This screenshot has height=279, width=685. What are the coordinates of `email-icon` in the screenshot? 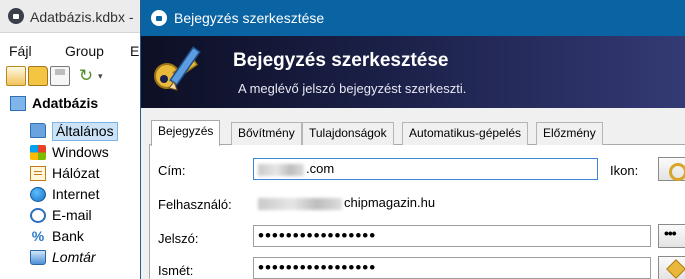 It's located at (38, 215).